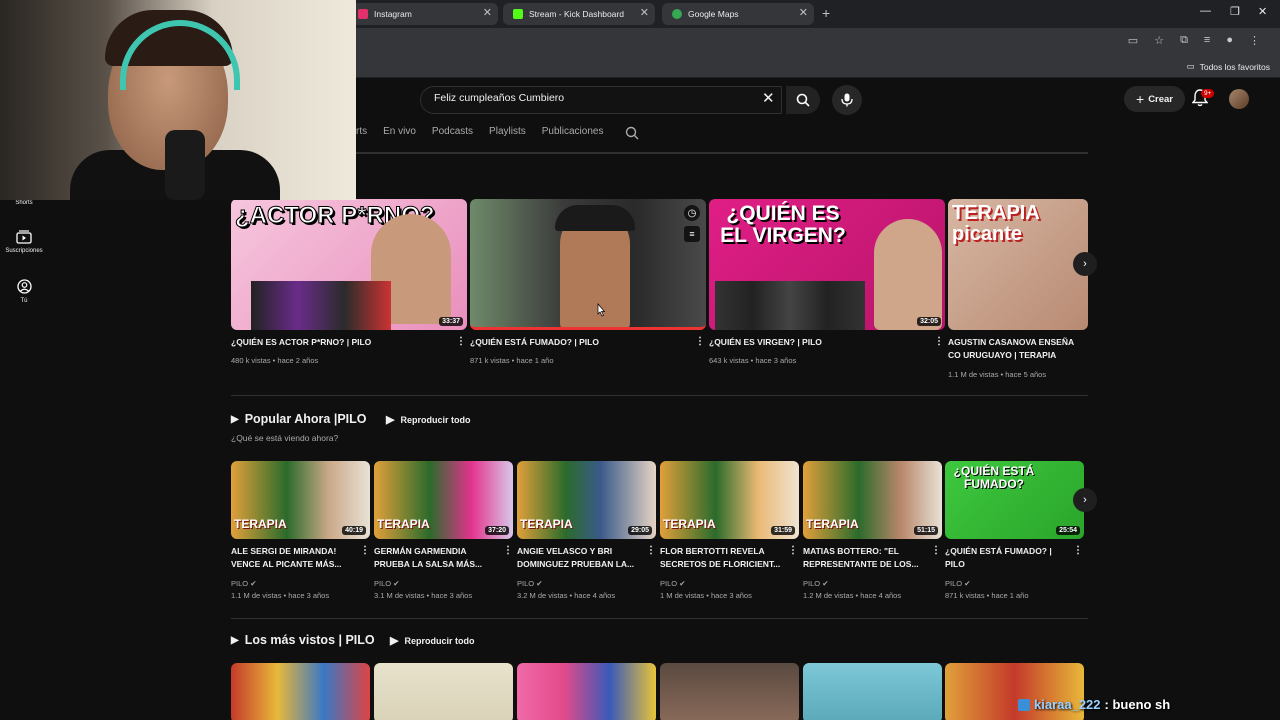 This screenshot has width=1280, height=720. I want to click on section-subtitle: ¿Qué se está viendo ahora?, so click(285, 438).